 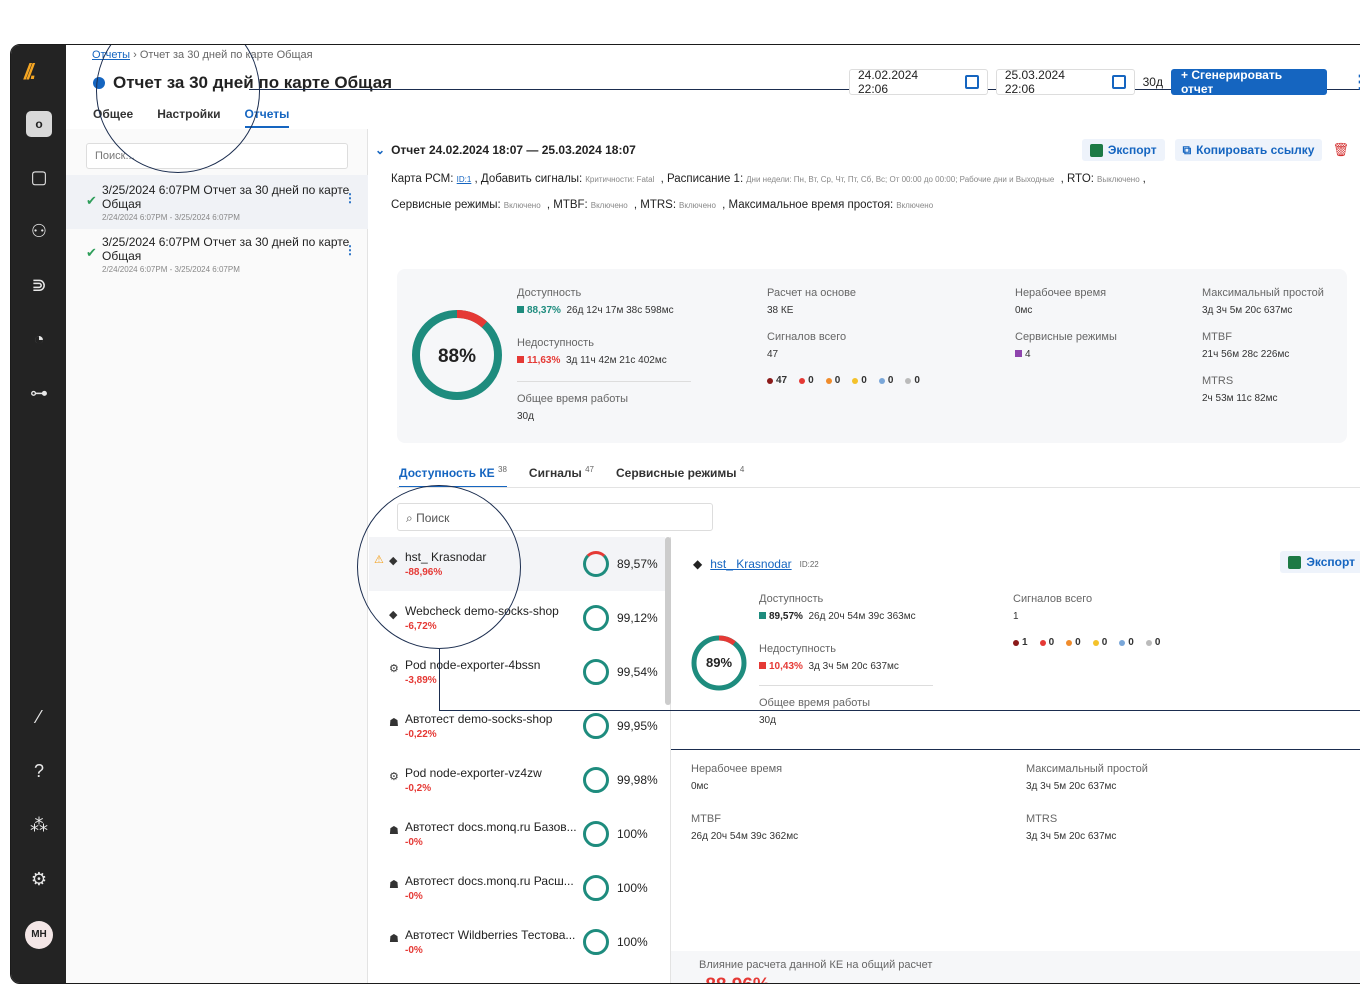 I want to click on severity-fatal: 47, so click(x=782, y=380).